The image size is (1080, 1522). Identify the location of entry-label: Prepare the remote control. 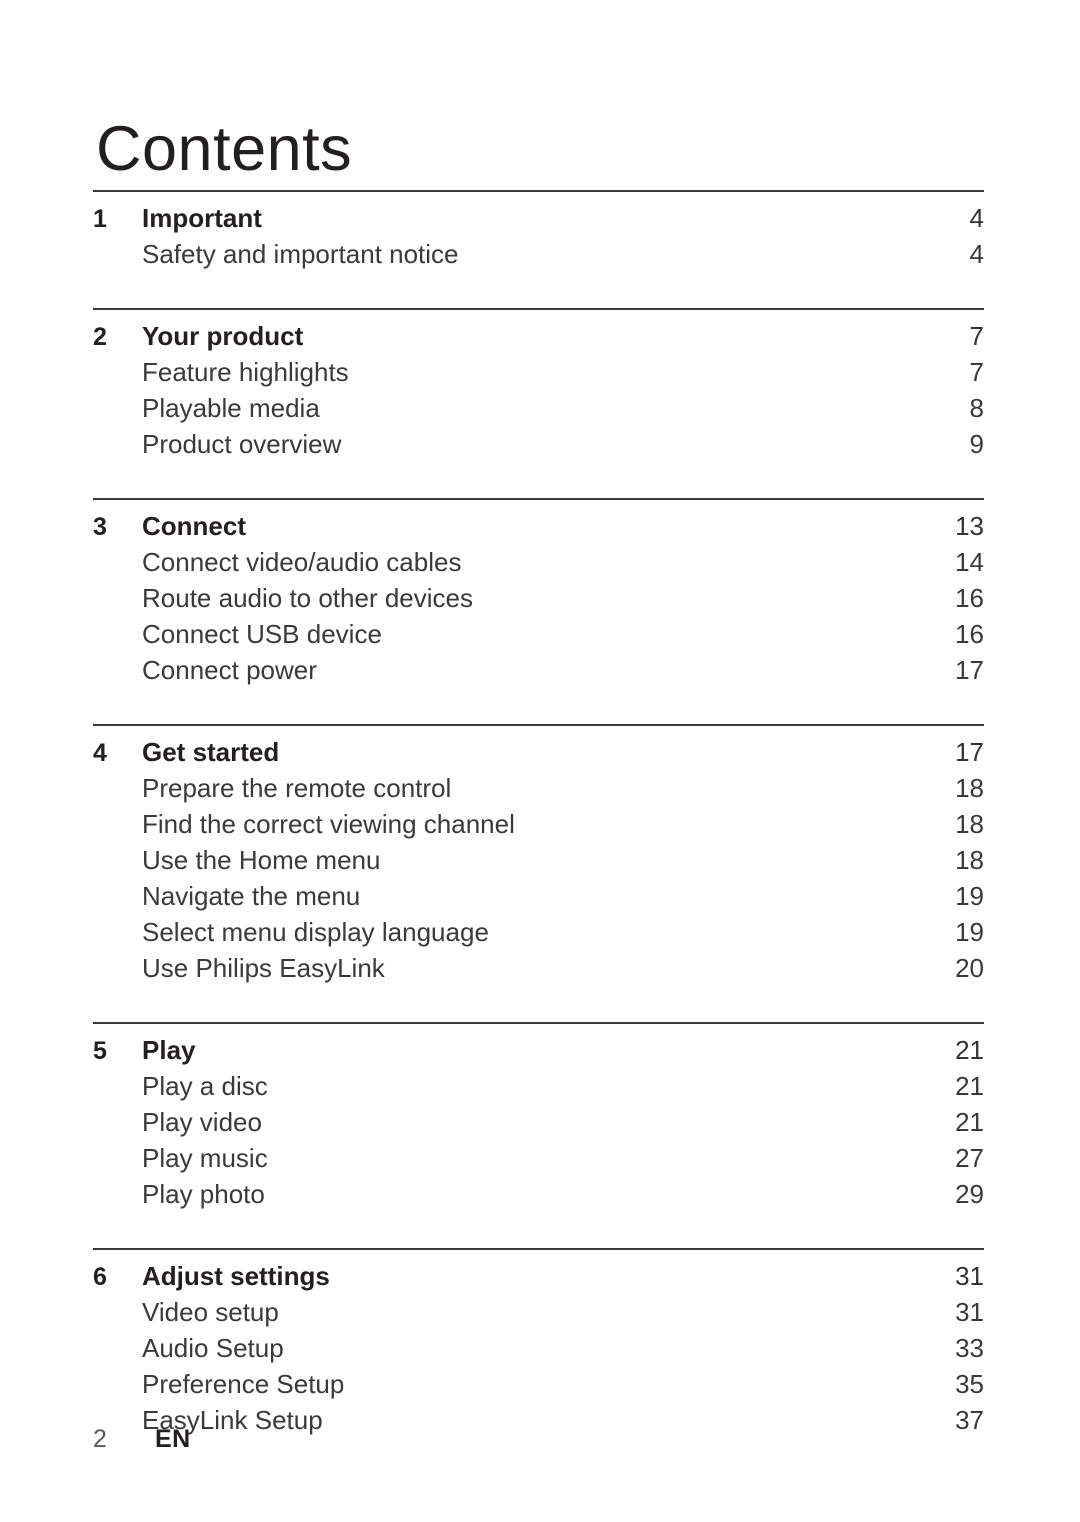
(297, 788).